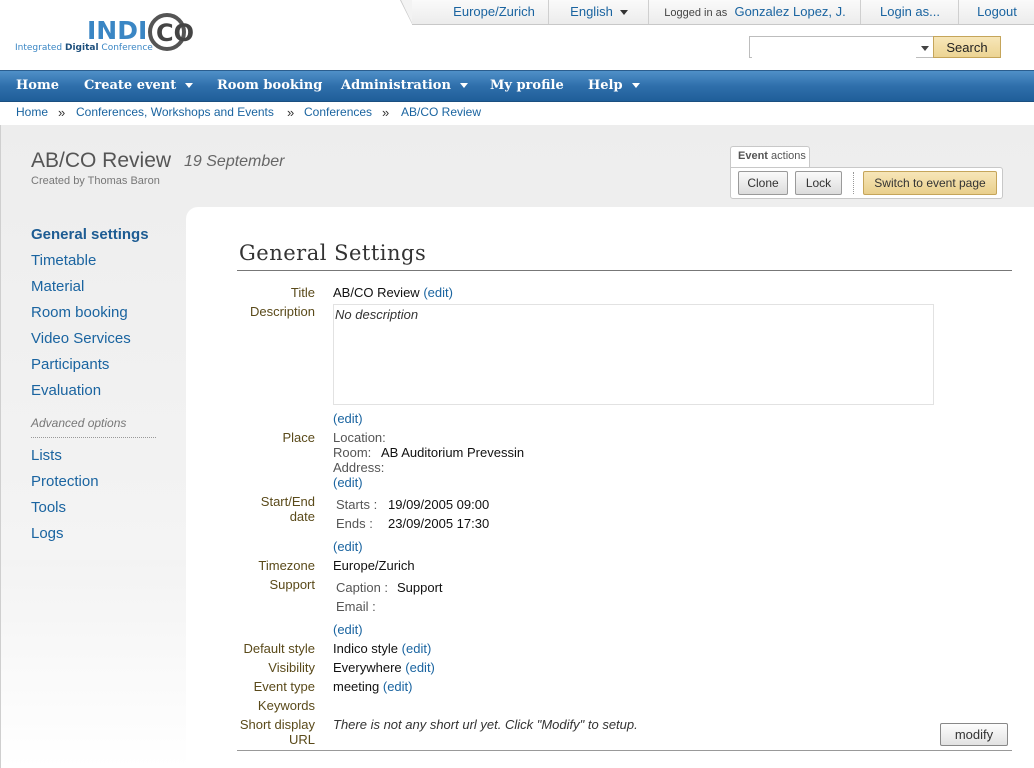  I want to click on event-type-value: meeting, so click(356, 686).